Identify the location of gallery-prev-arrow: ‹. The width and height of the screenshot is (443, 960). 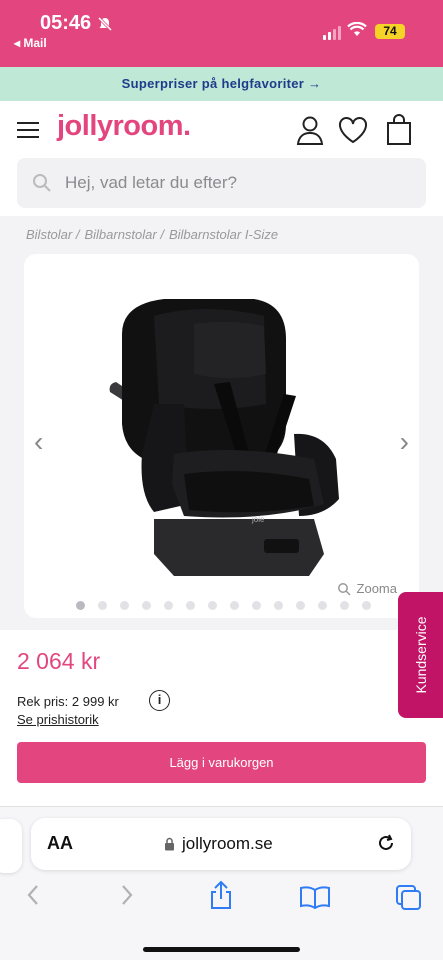
(38, 442).